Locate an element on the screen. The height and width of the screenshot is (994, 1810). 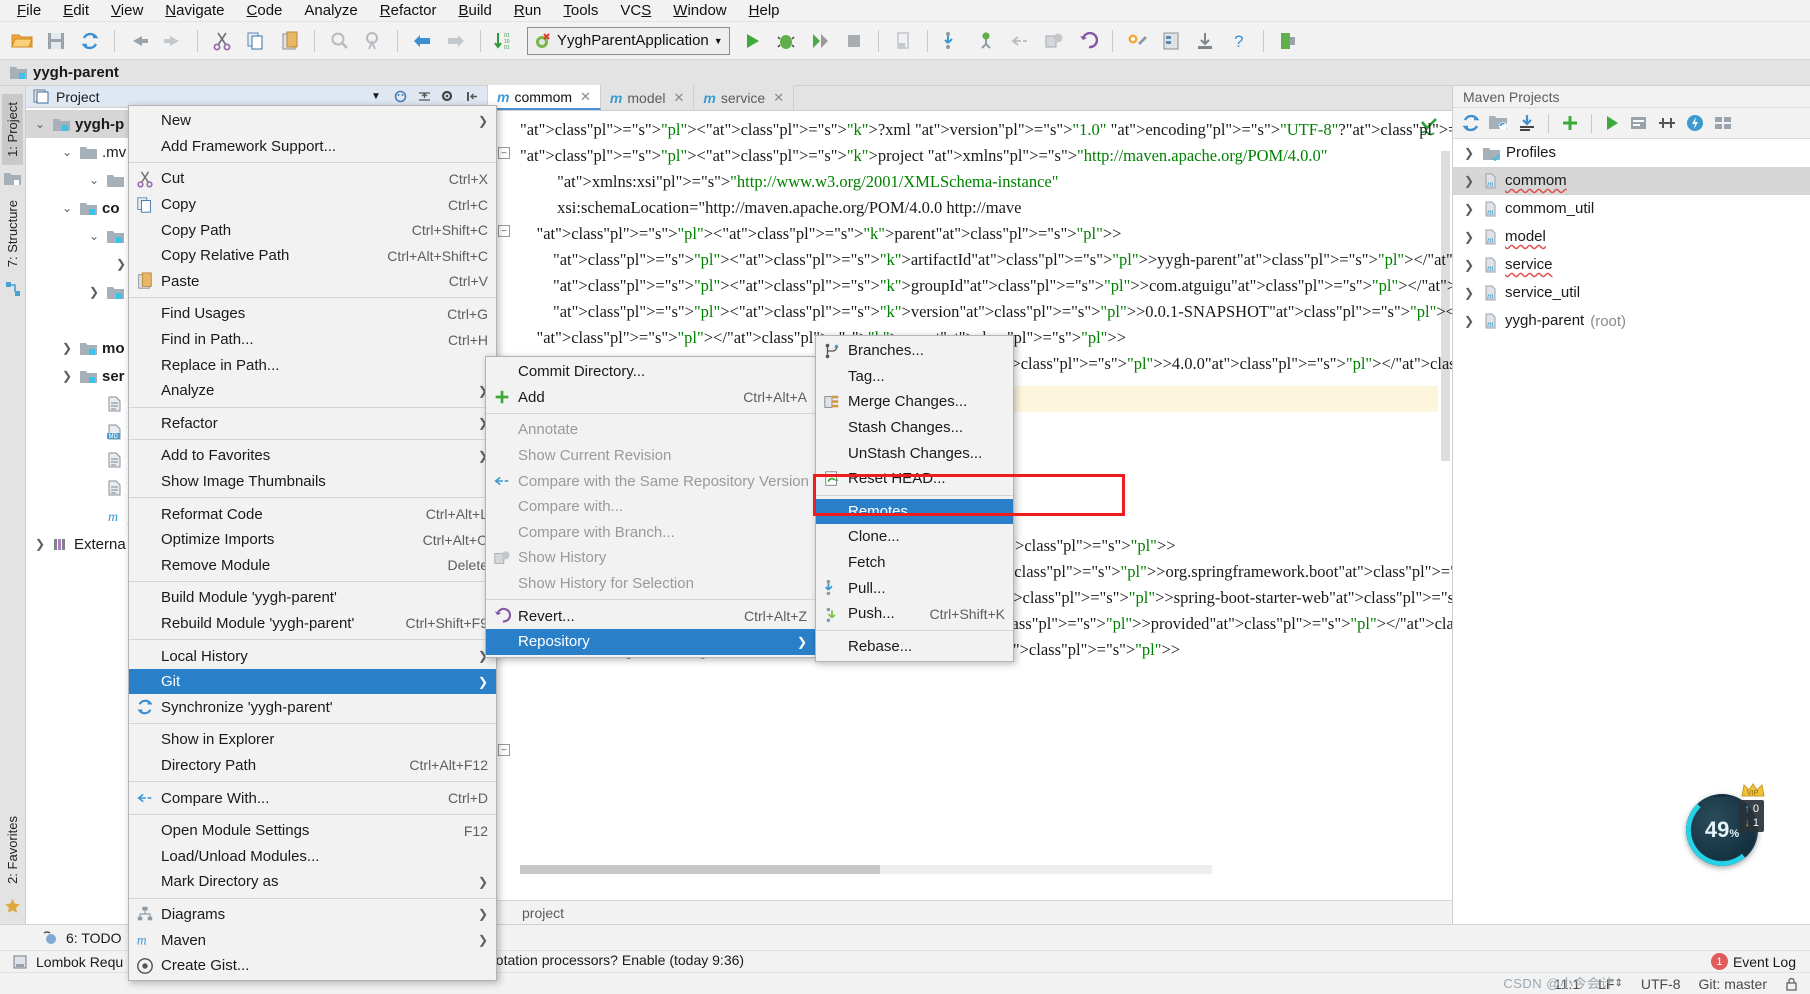
profile-icon is located at coordinates (903, 41).